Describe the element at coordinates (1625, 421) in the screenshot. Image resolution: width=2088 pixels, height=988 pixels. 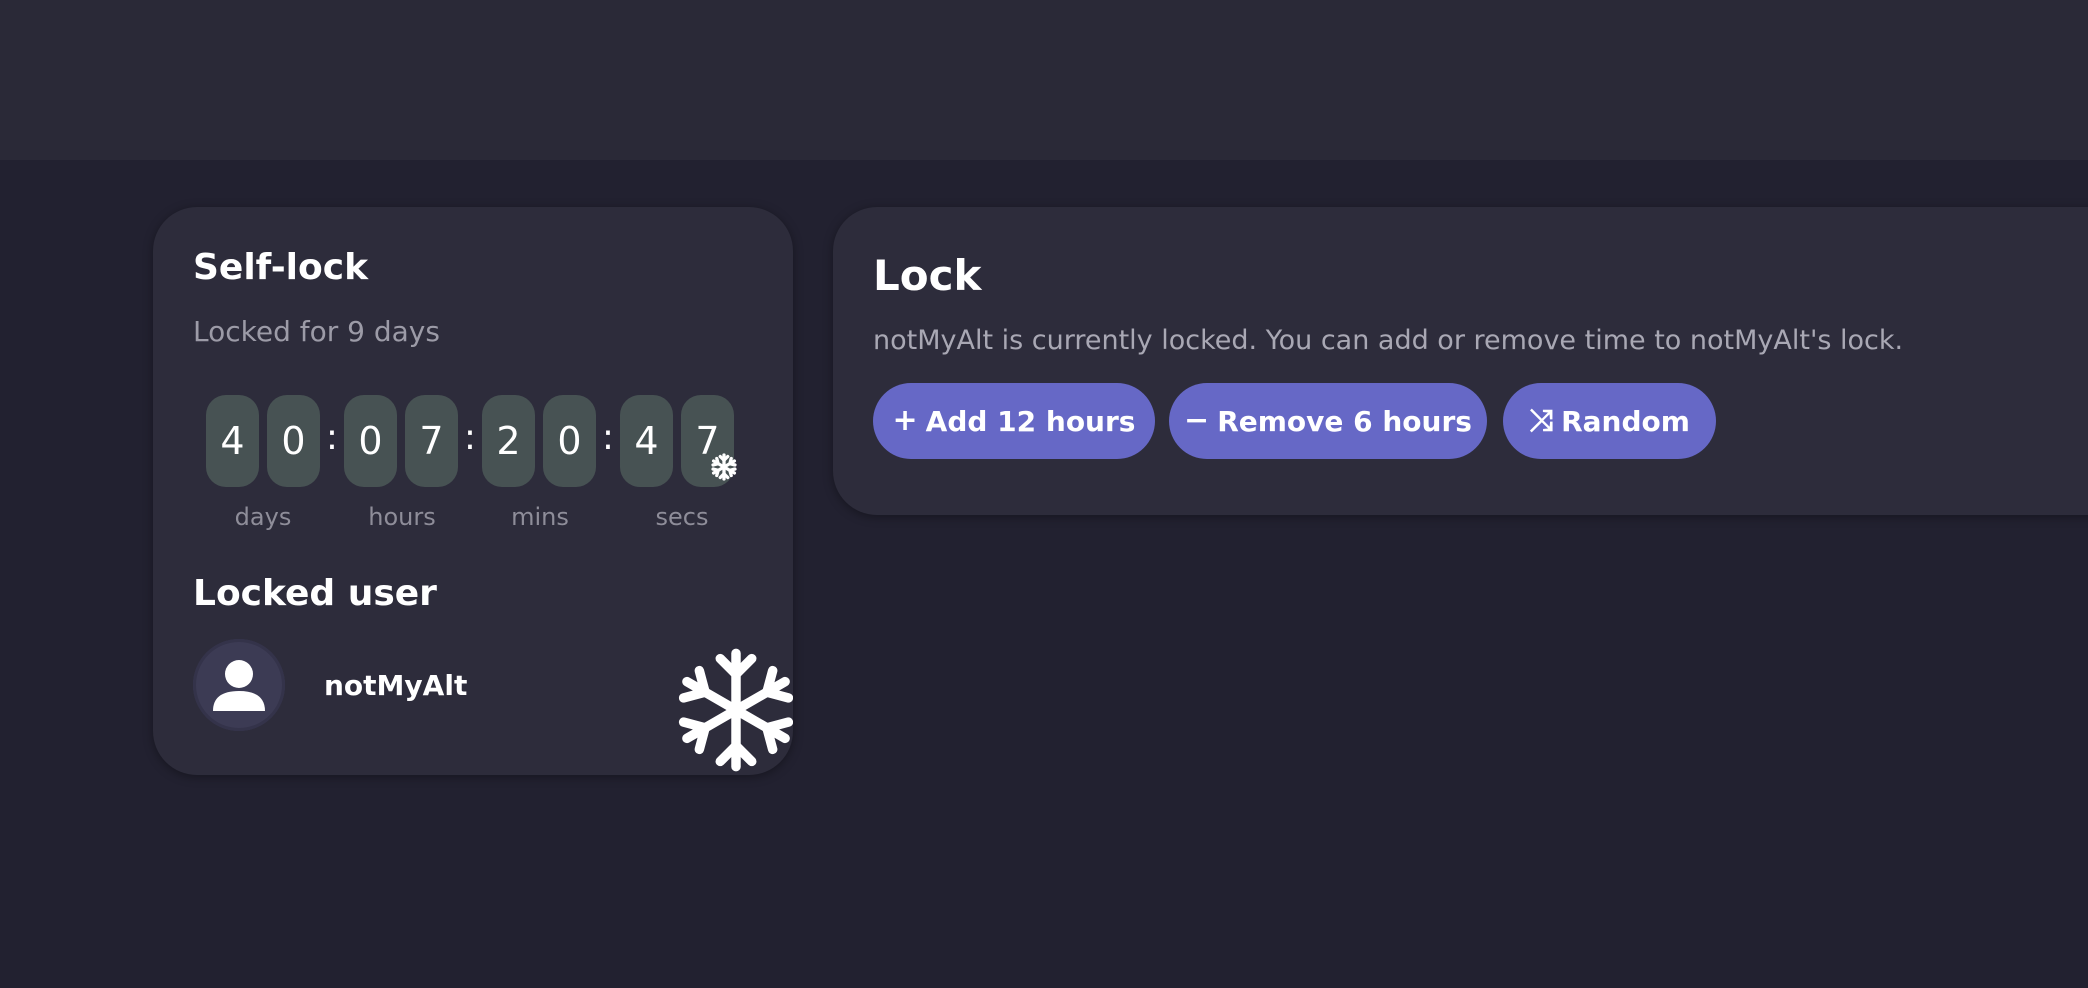
I see `random-label: Random` at that location.